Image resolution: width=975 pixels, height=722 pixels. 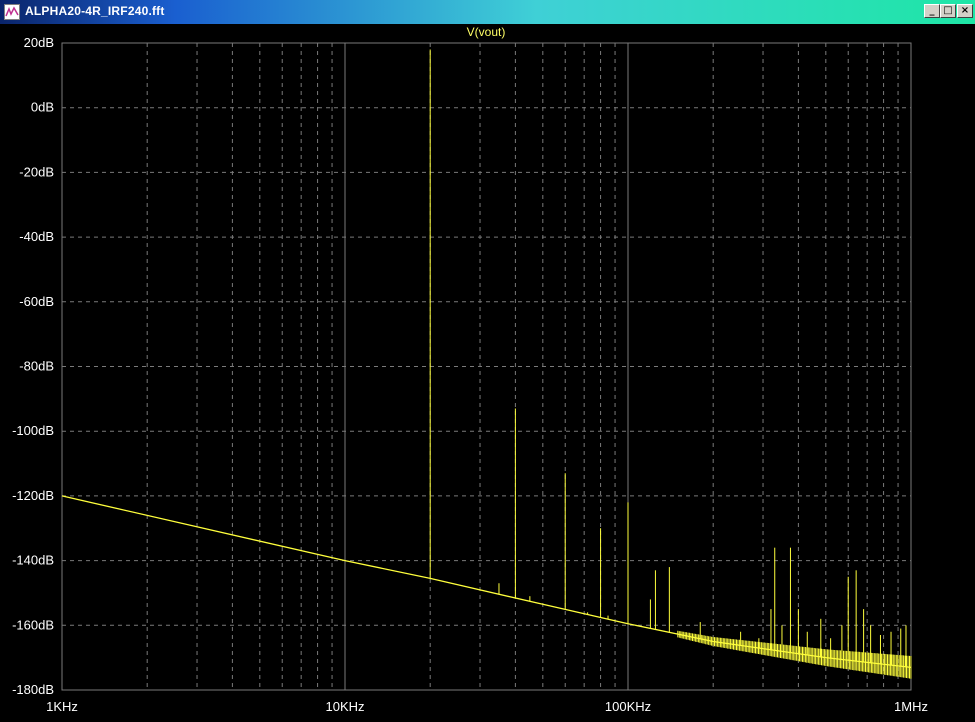 What do you see at coordinates (948, 11) in the screenshot?
I see `maximize-button: □` at bounding box center [948, 11].